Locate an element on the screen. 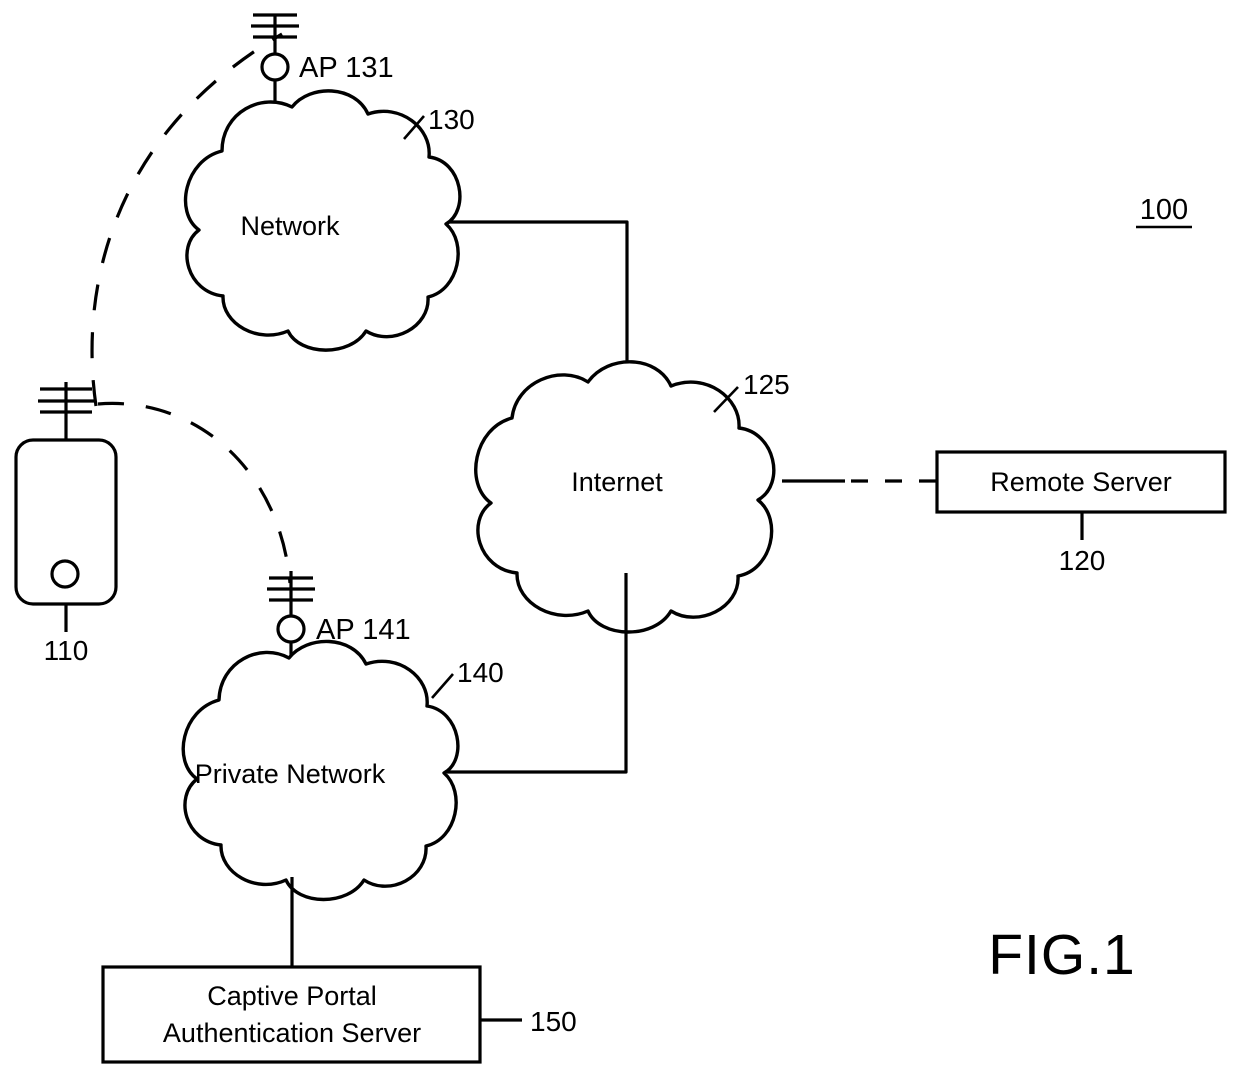 Image resolution: width=1240 pixels, height=1081 pixels. captive-portal-ref-label: 150 is located at coordinates (553, 1021).